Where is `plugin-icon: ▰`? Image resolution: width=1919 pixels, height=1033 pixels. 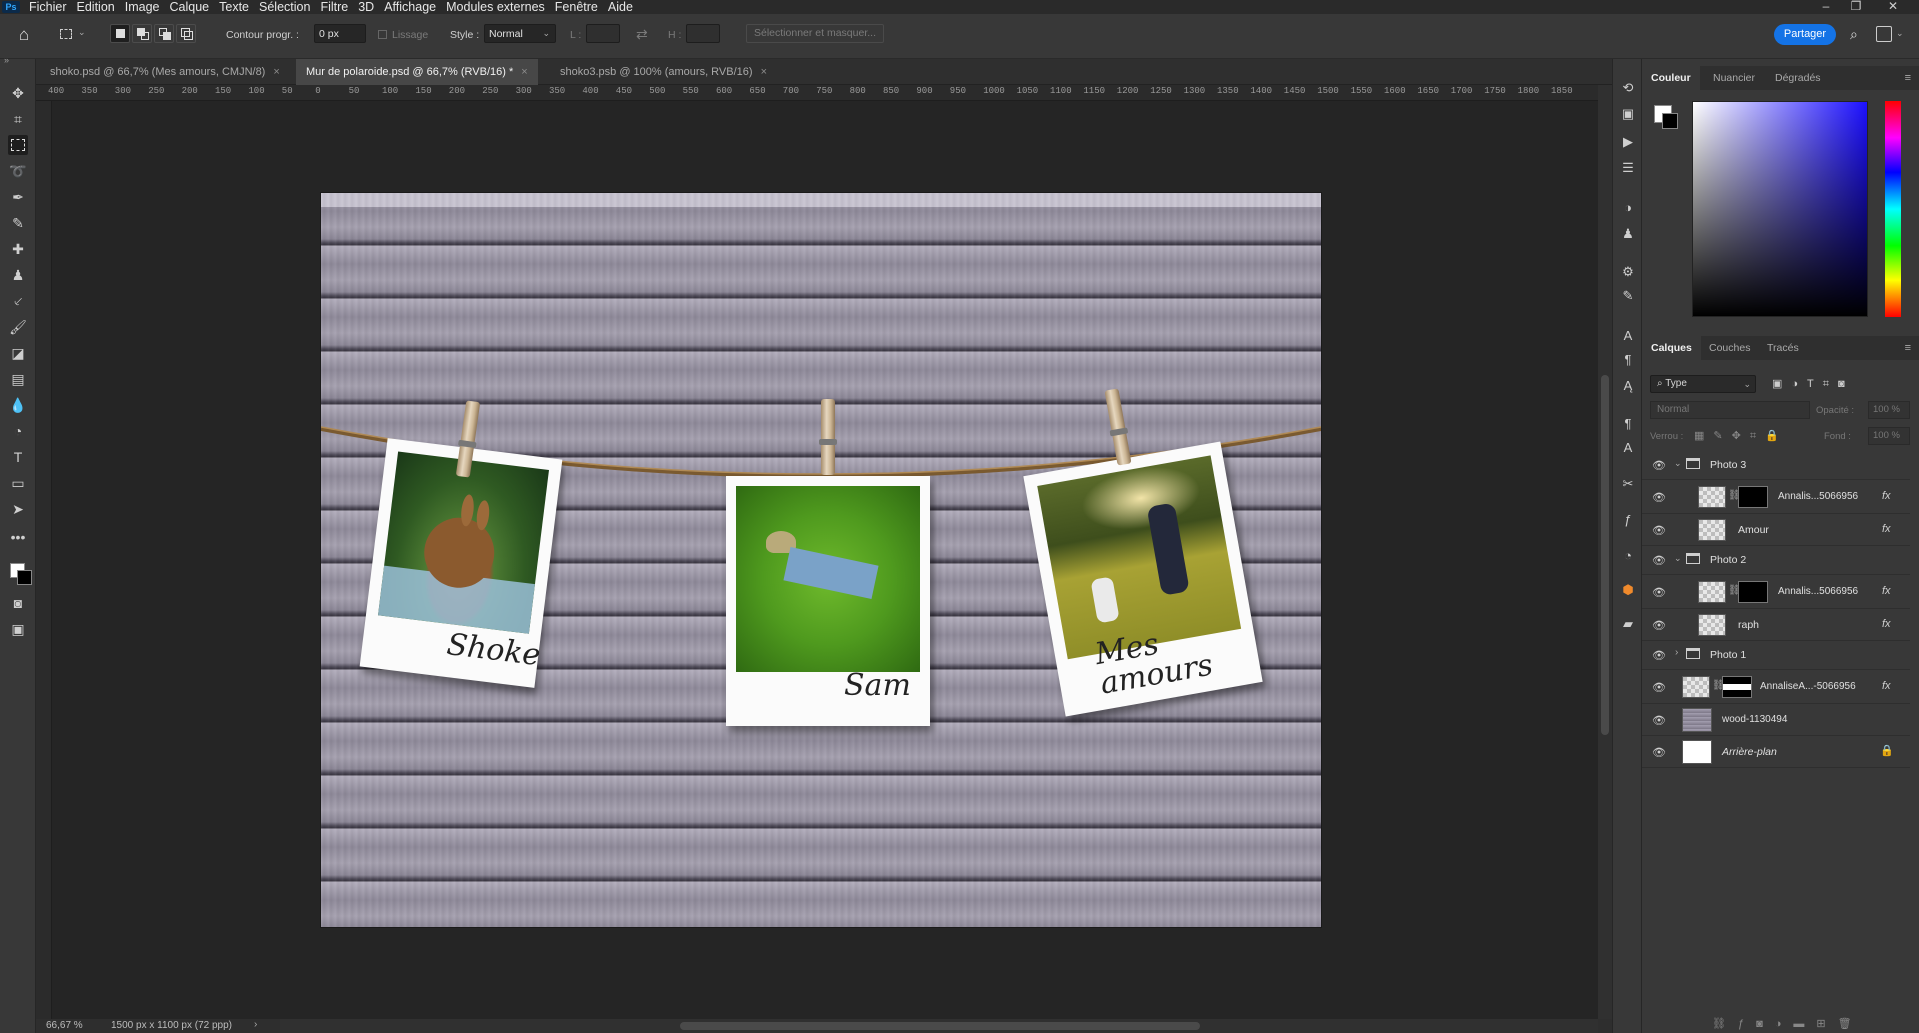
plugin-icon: ▰ is located at coordinates (1628, 624).